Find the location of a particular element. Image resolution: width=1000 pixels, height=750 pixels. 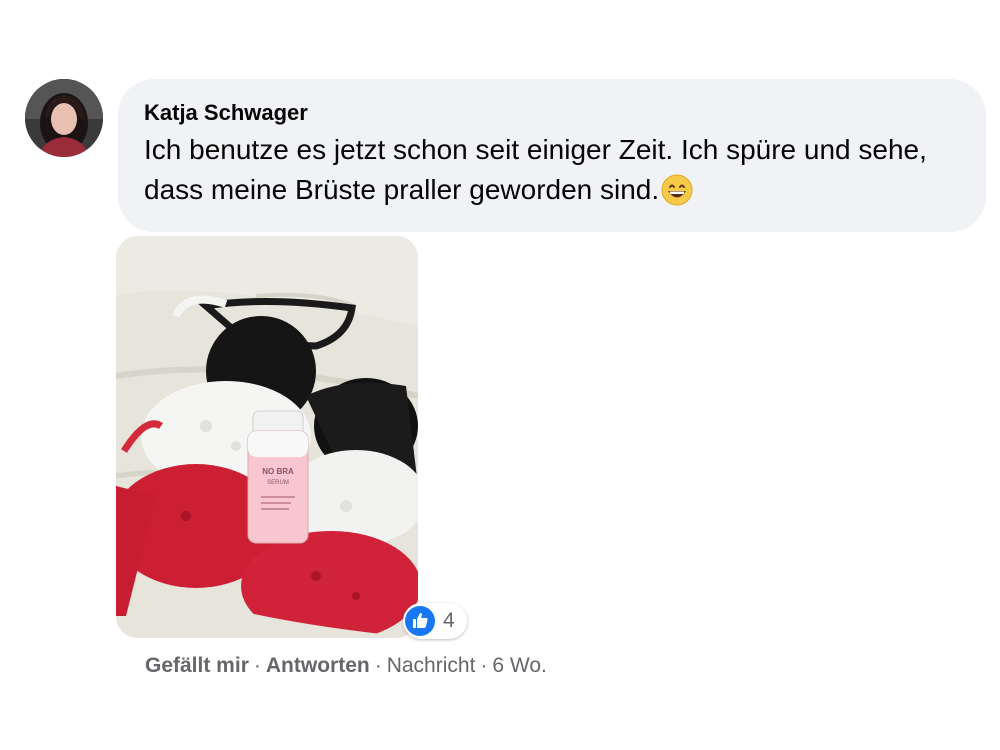

reaction-summary: 4 is located at coordinates (435, 621).